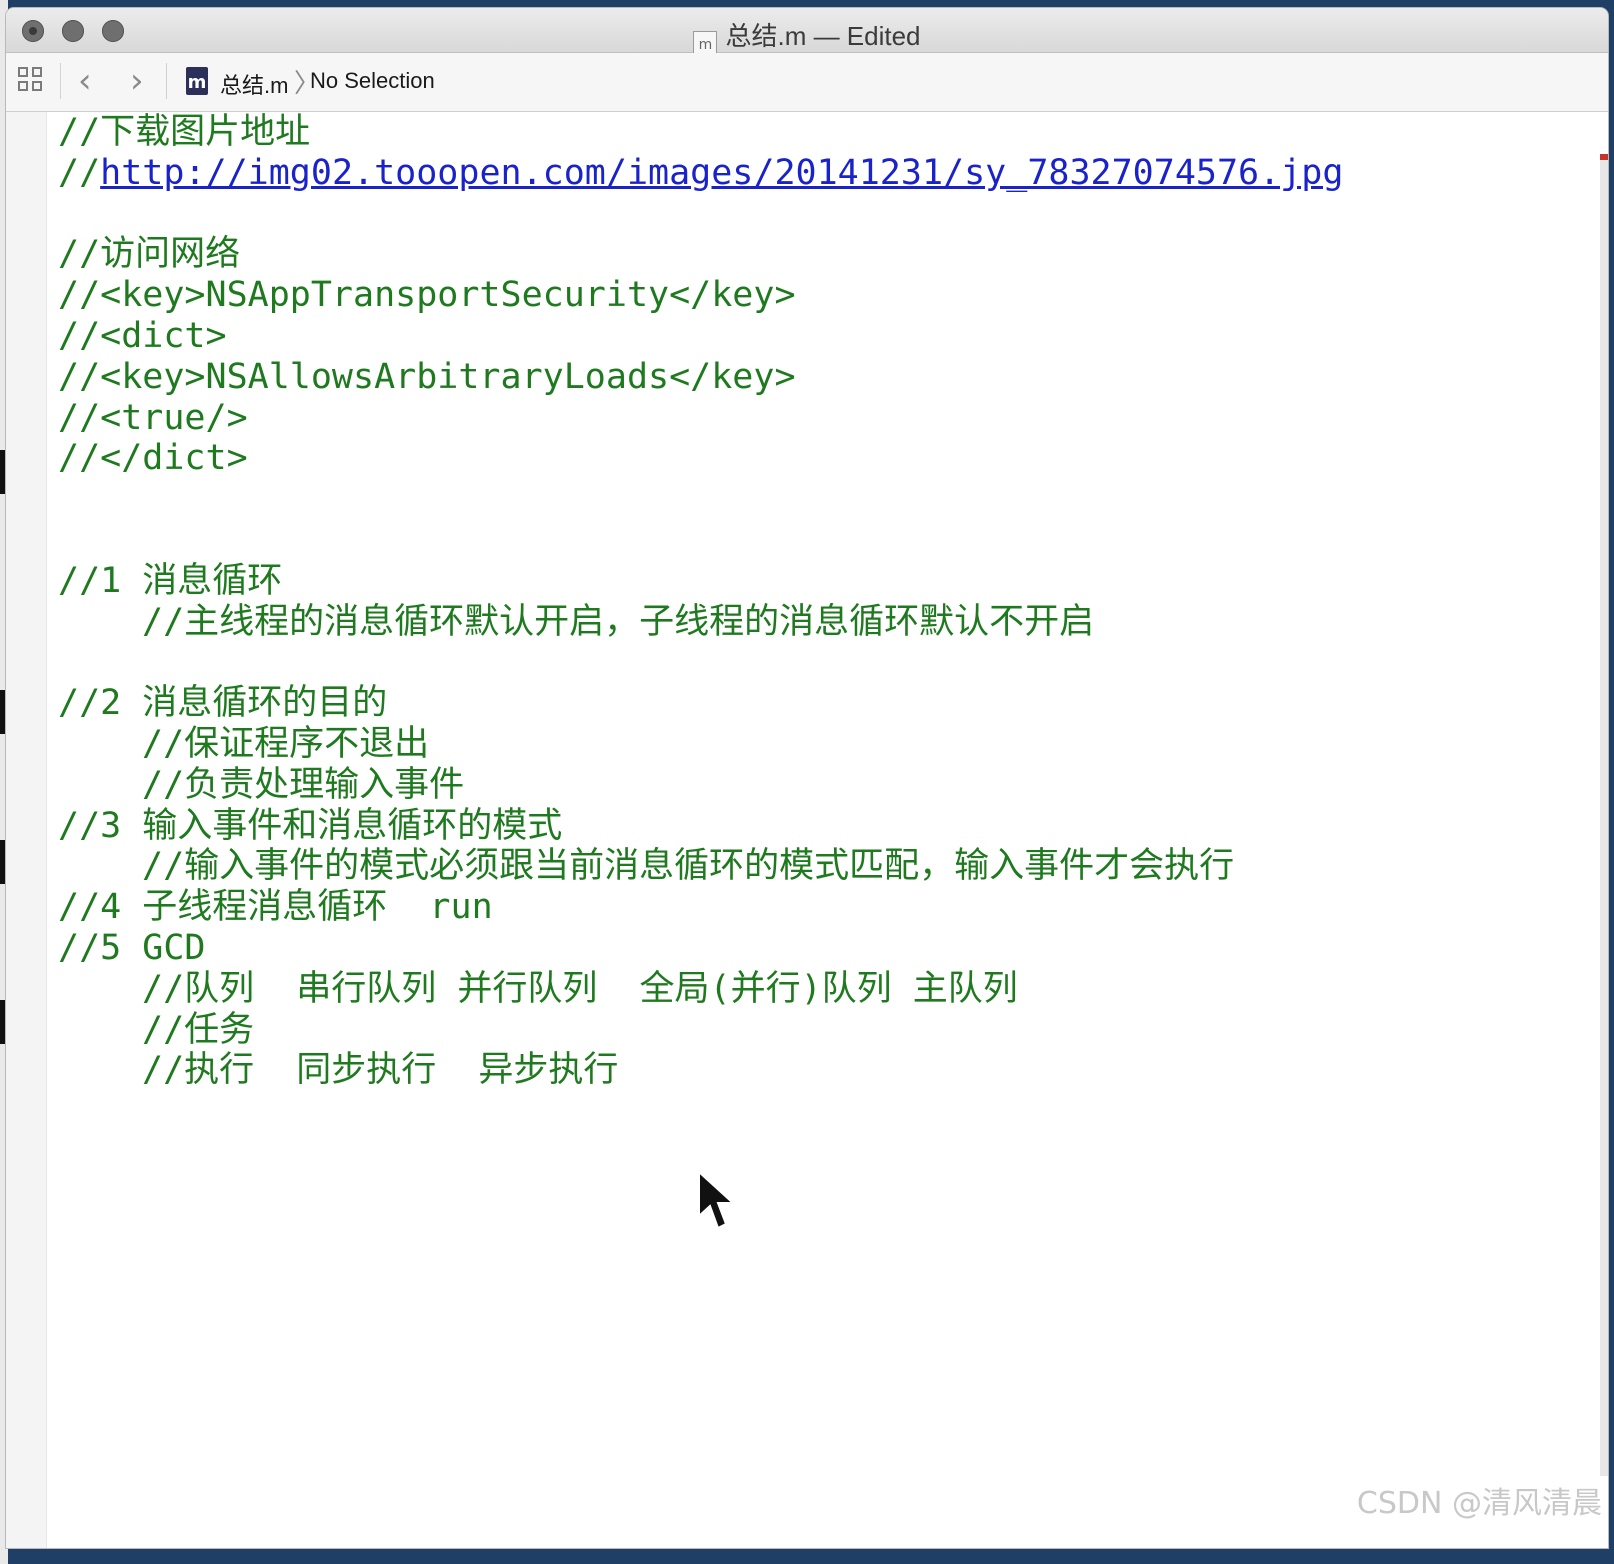  I want to click on code-line: //4 子线程消息循环 run, so click(700, 907).